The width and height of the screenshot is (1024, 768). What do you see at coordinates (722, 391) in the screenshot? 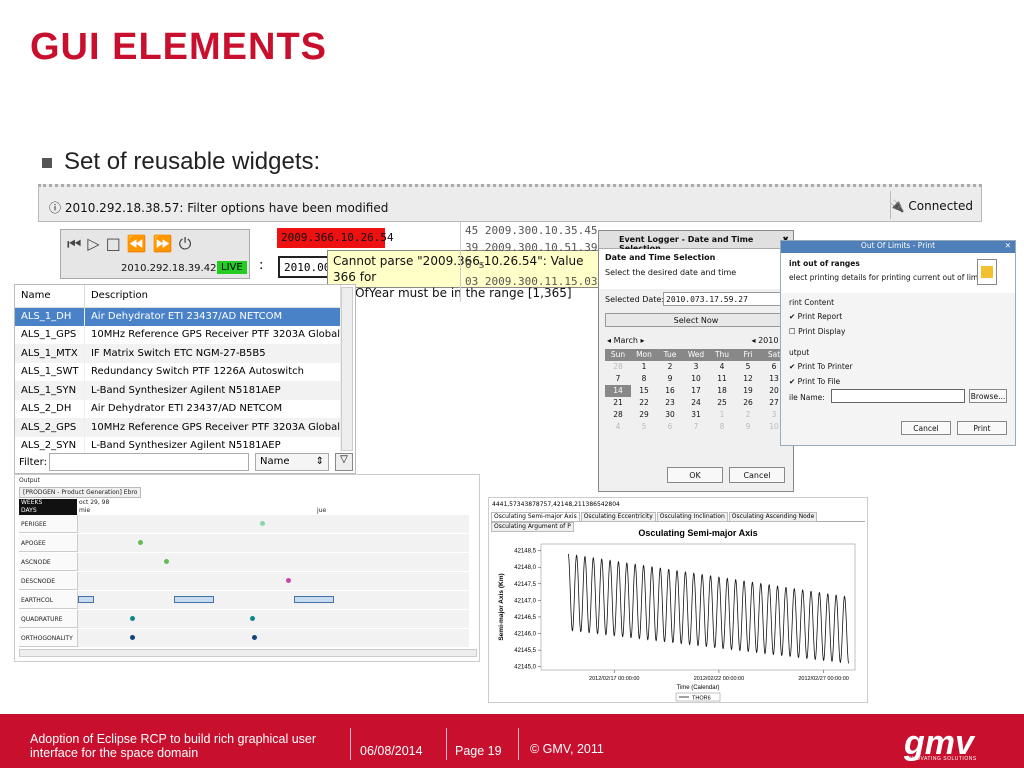
I see `calendar-day: 18` at bounding box center [722, 391].